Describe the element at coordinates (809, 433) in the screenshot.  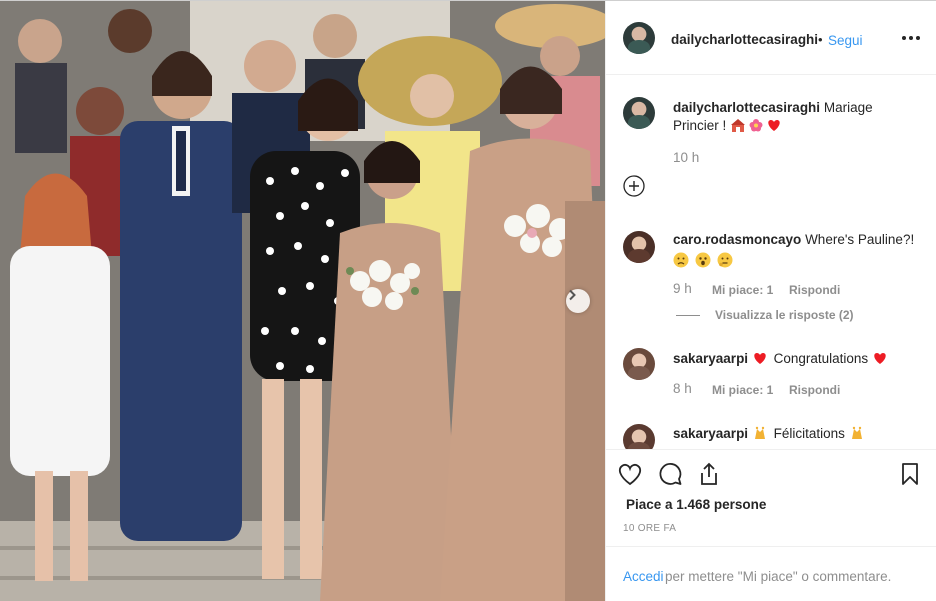
I see `comment-body: Félicitations` at that location.